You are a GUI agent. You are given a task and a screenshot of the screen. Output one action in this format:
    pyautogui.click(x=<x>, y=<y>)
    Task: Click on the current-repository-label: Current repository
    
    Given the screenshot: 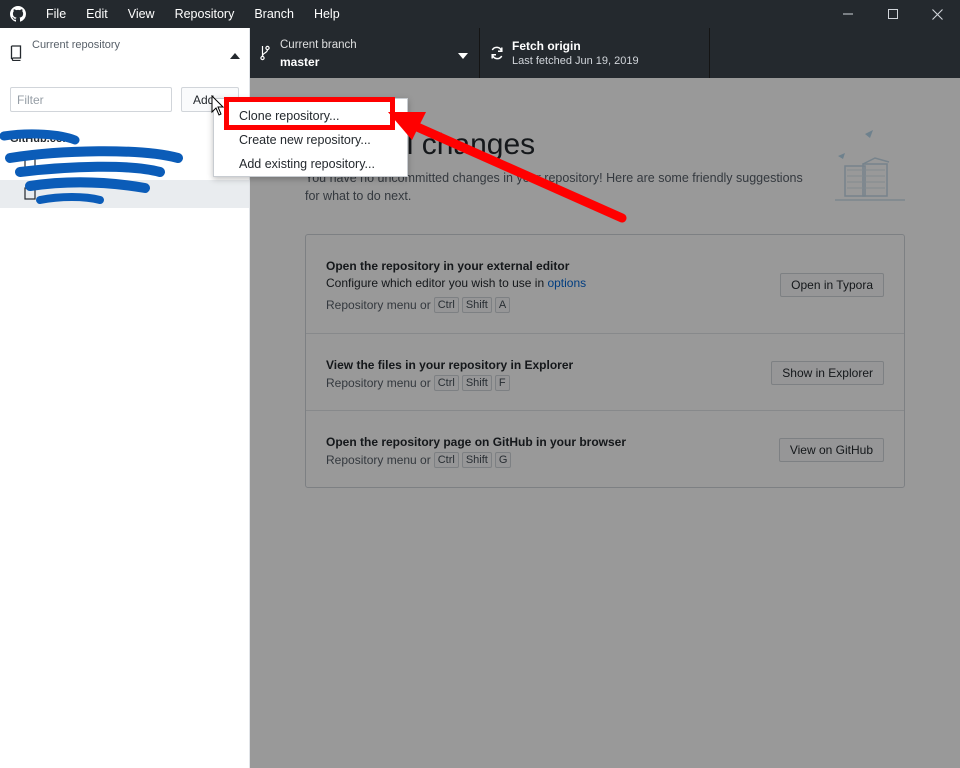 What is the action you would take?
    pyautogui.click(x=76, y=45)
    